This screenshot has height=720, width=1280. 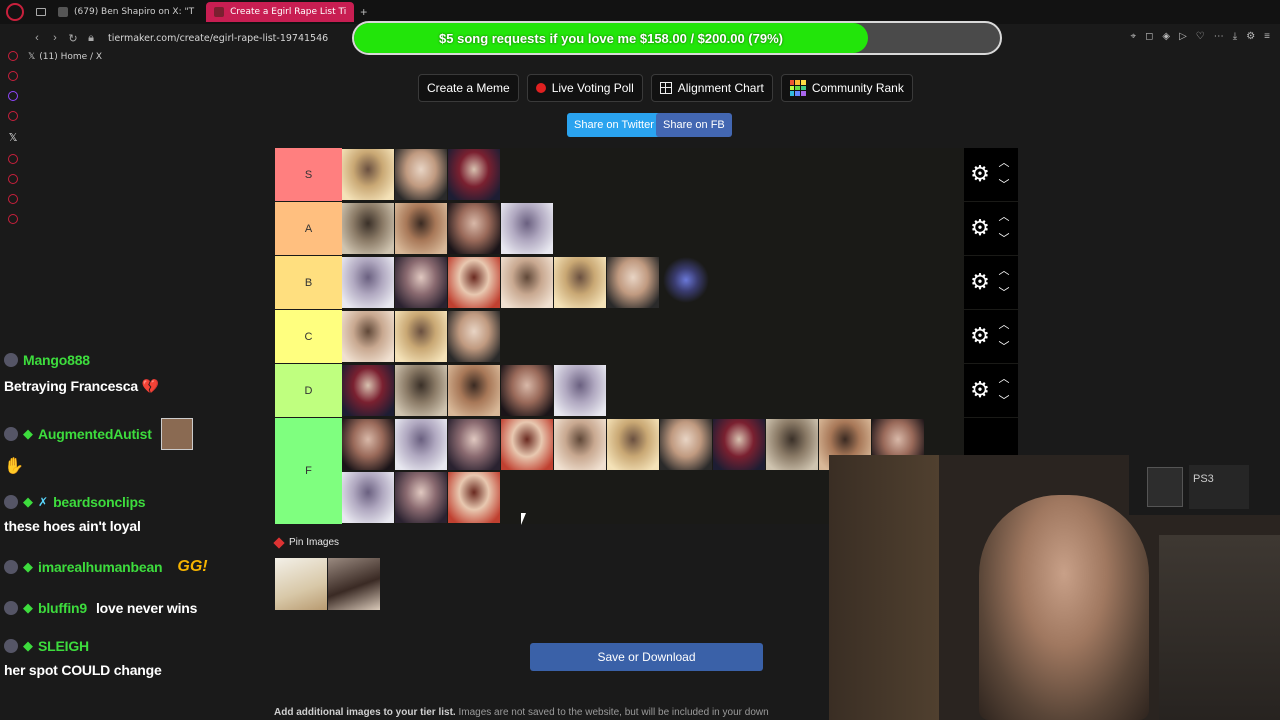 What do you see at coordinates (13, 179) in the screenshot?
I see `sidebar-history-icon` at bounding box center [13, 179].